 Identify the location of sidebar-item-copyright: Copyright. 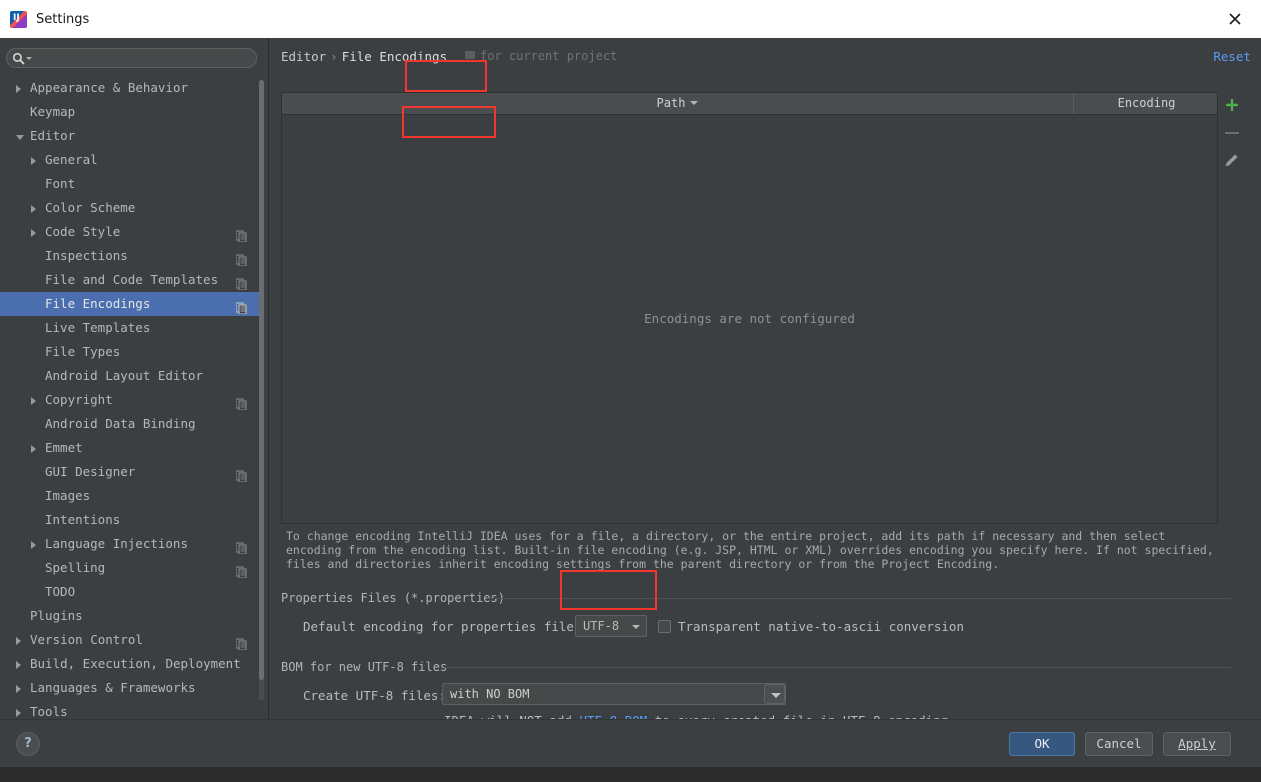
(131, 400).